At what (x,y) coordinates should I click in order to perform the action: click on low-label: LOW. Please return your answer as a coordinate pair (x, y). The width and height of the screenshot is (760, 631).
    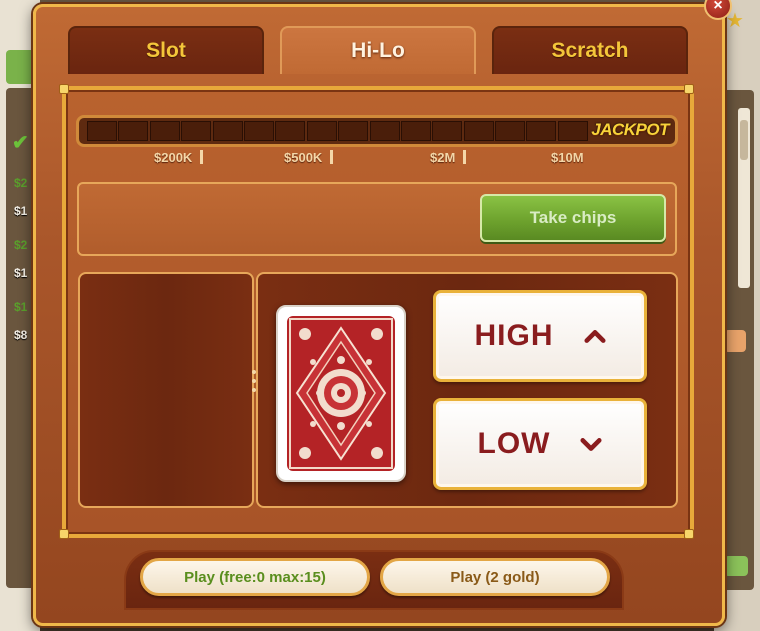
    Looking at the image, I should click on (514, 443).